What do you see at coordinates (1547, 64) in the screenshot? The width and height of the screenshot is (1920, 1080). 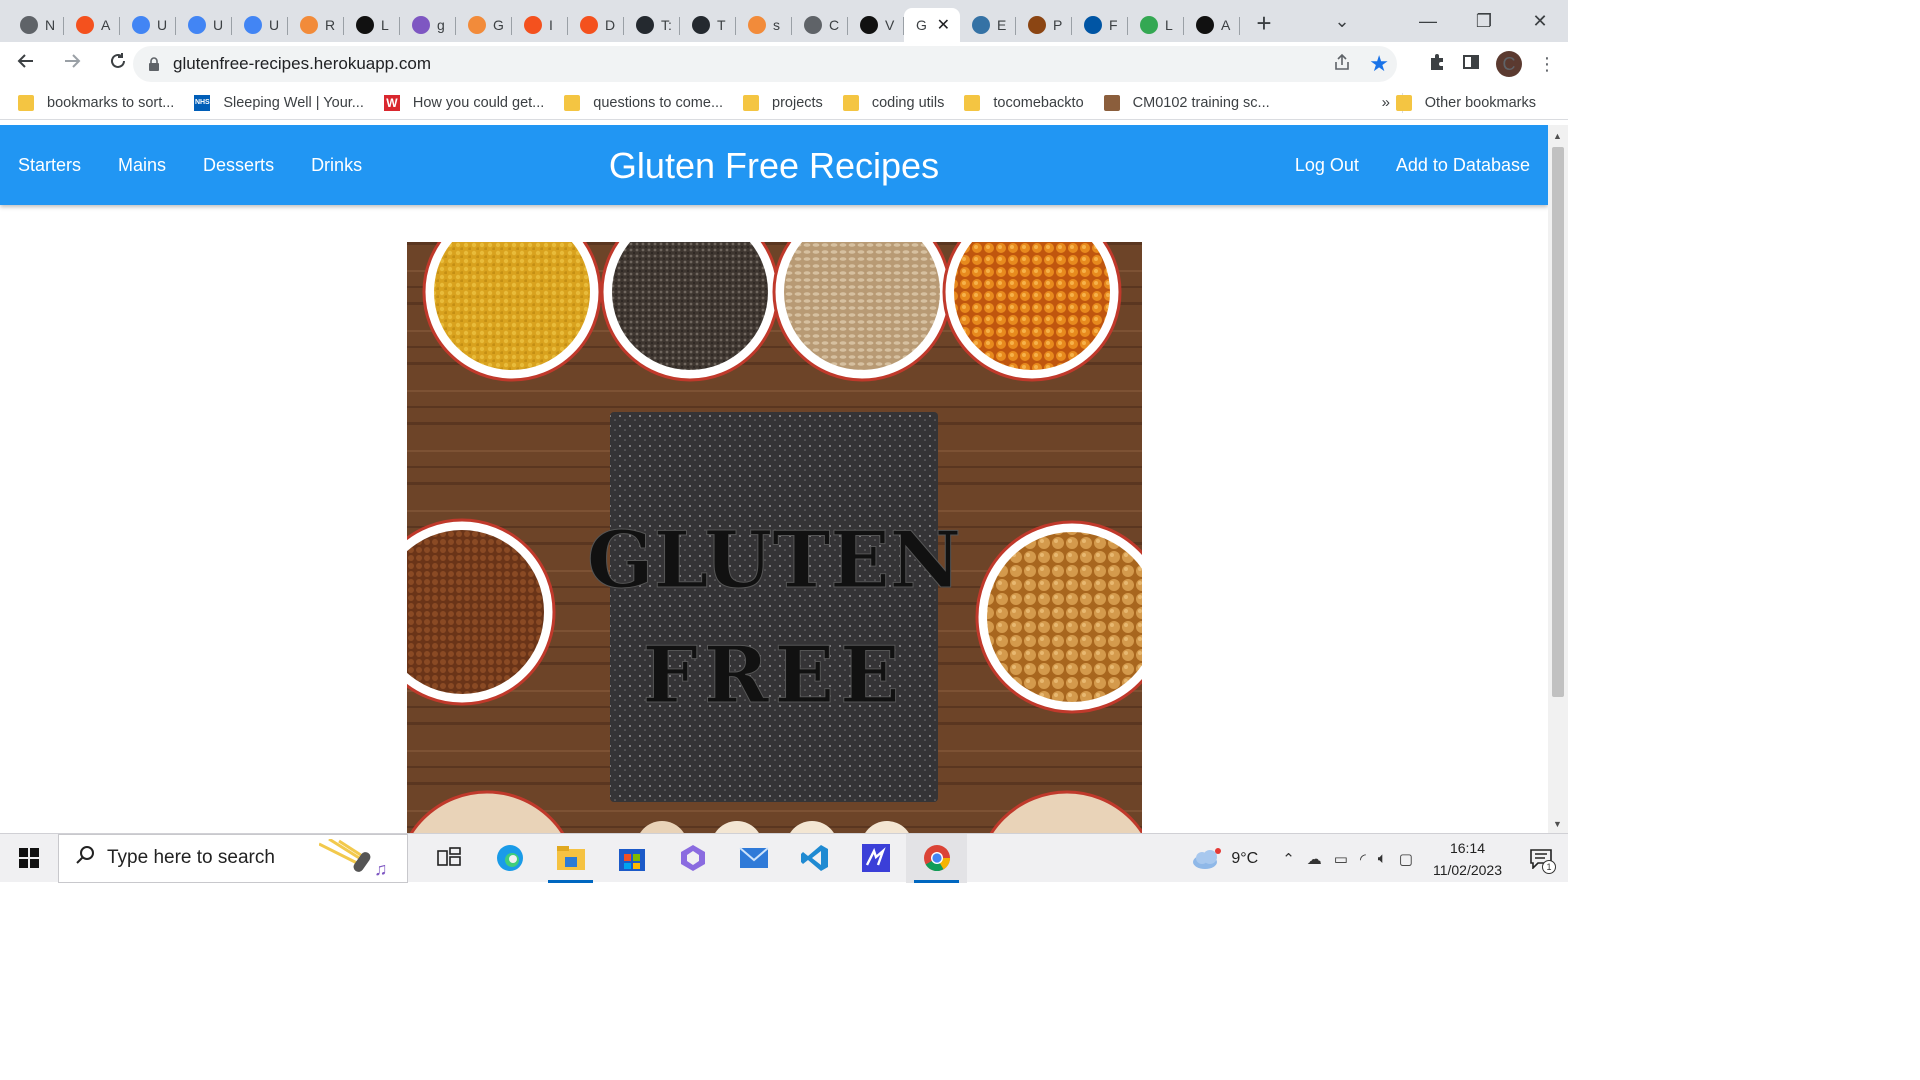 I see `menu-kebab-icon: ⋮` at bounding box center [1547, 64].